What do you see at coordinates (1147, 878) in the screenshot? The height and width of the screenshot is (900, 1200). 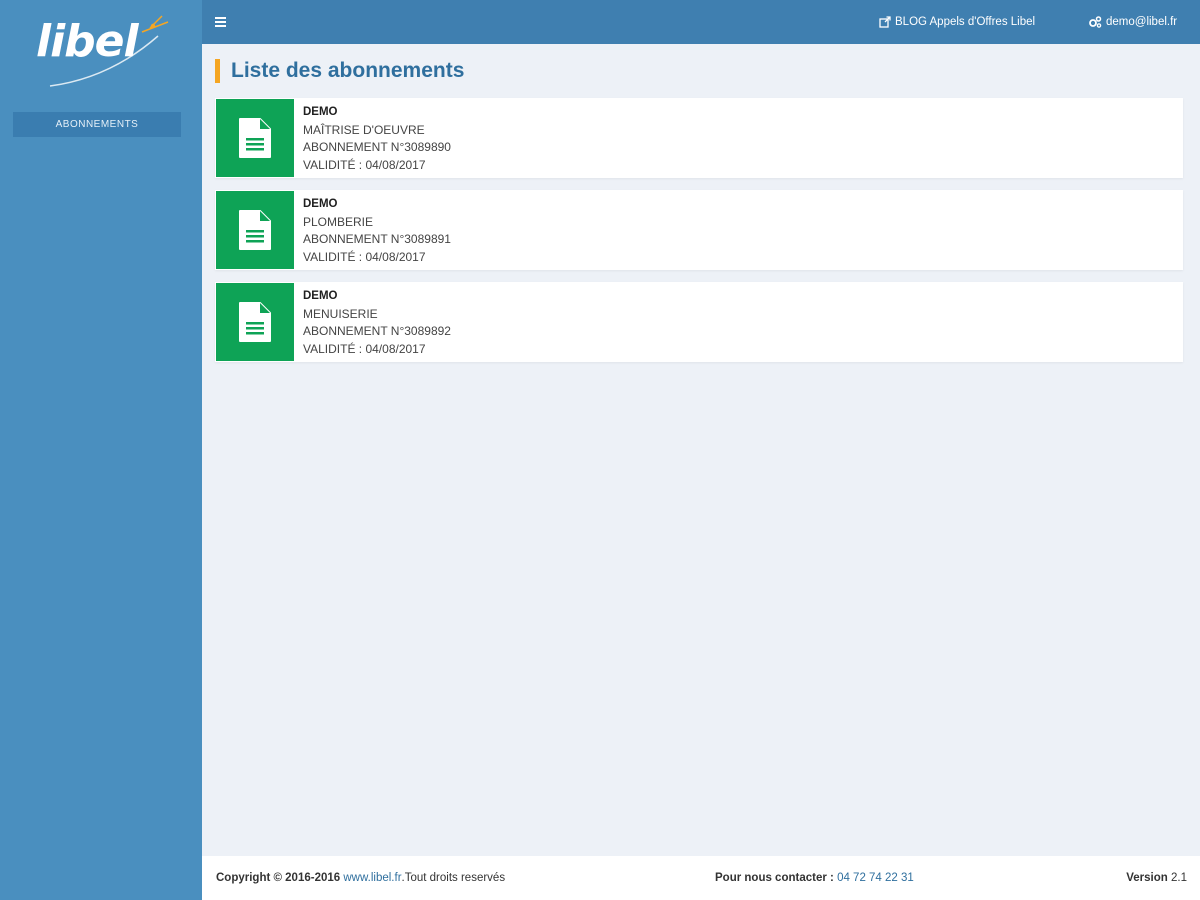 I see `version-label: Version` at bounding box center [1147, 878].